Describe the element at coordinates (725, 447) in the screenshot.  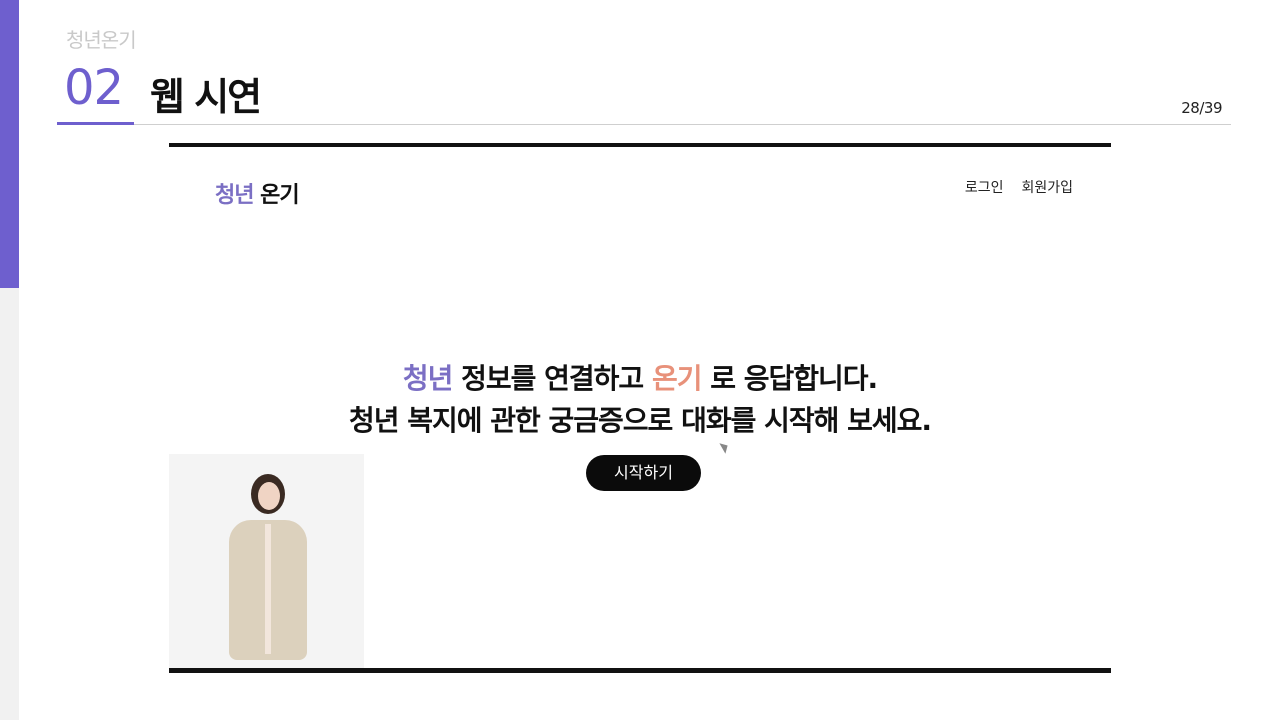
I see `mouse-cursor-icon` at that location.